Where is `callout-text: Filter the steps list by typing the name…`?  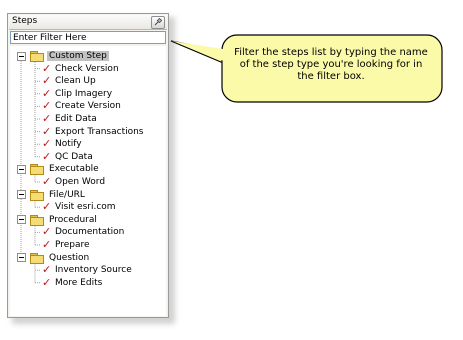
callout-text: Filter the steps list by typing the name… is located at coordinates (331, 64).